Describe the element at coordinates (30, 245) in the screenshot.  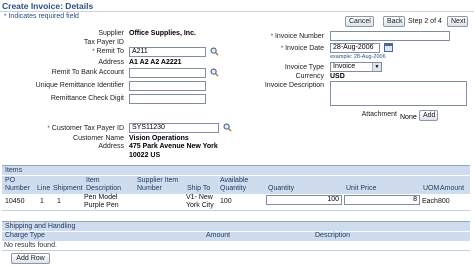
I see `shipping-empty-text: No results found.` at that location.